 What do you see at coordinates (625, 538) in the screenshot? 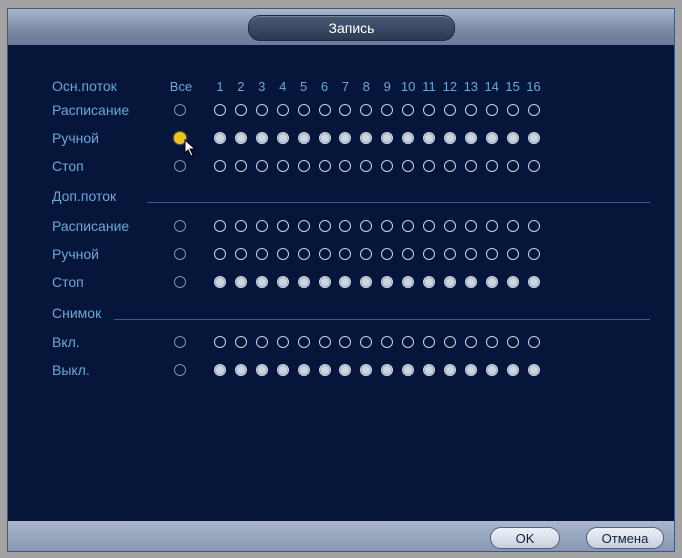
I see `cancel-button: Отмена` at bounding box center [625, 538].